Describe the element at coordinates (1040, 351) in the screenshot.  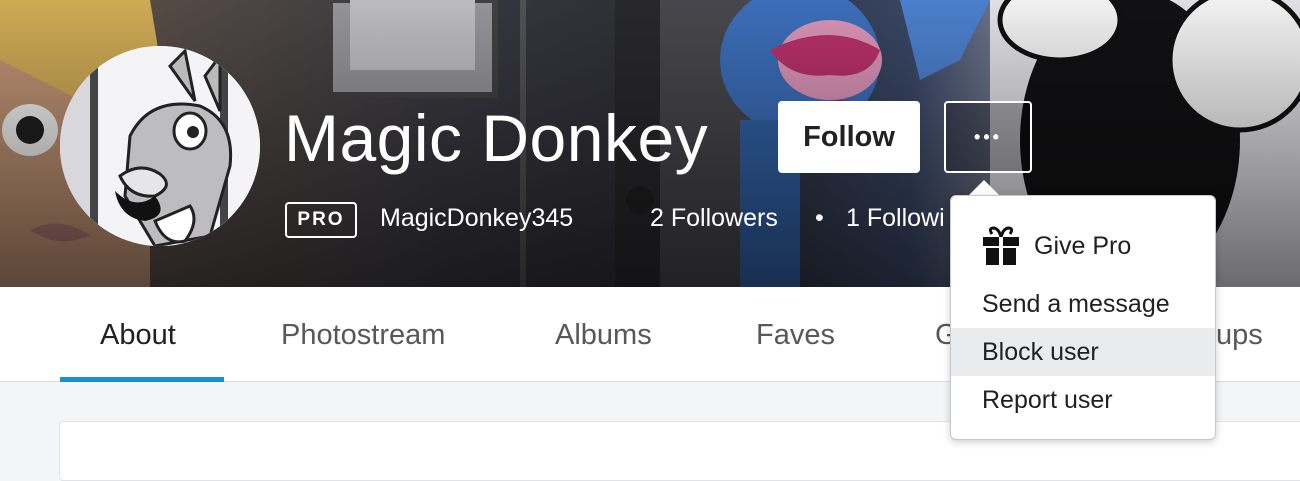
I see `menu-item-label: Block user` at that location.